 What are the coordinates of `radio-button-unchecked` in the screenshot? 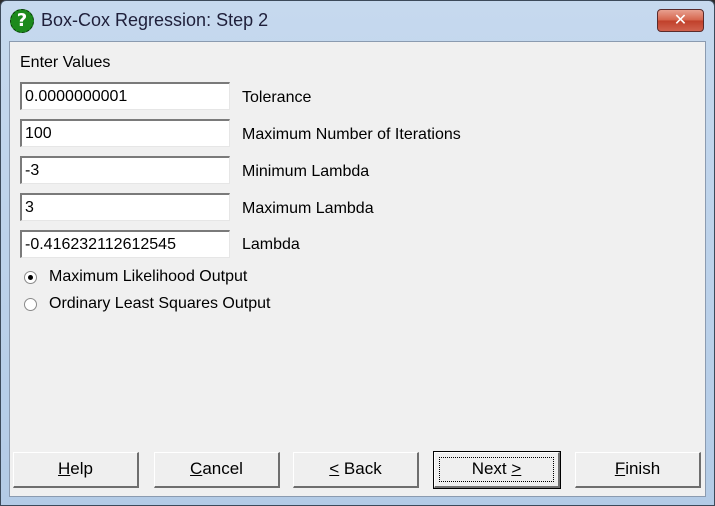 It's located at (30, 304).